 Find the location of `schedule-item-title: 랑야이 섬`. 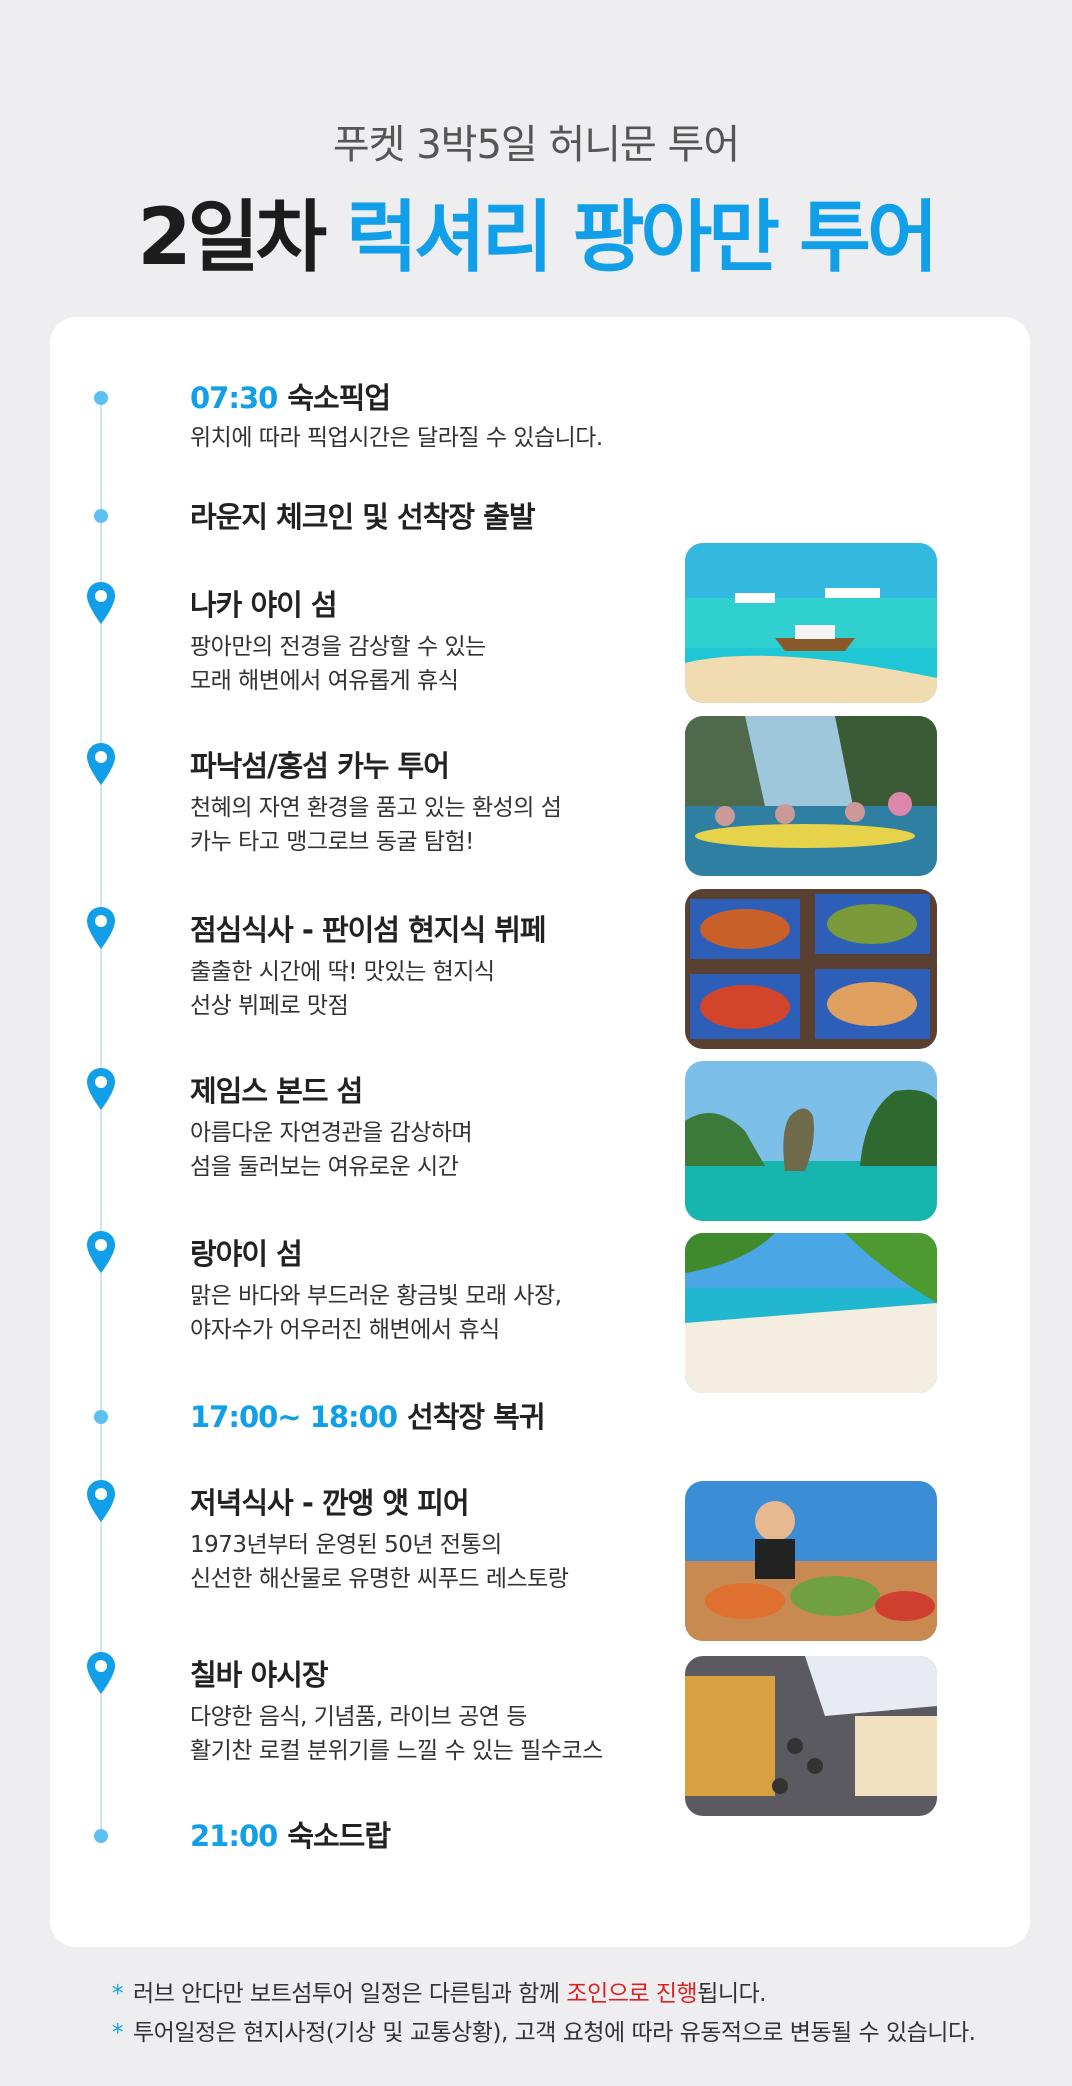

schedule-item-title: 랑야이 섬 is located at coordinates (246, 1254).